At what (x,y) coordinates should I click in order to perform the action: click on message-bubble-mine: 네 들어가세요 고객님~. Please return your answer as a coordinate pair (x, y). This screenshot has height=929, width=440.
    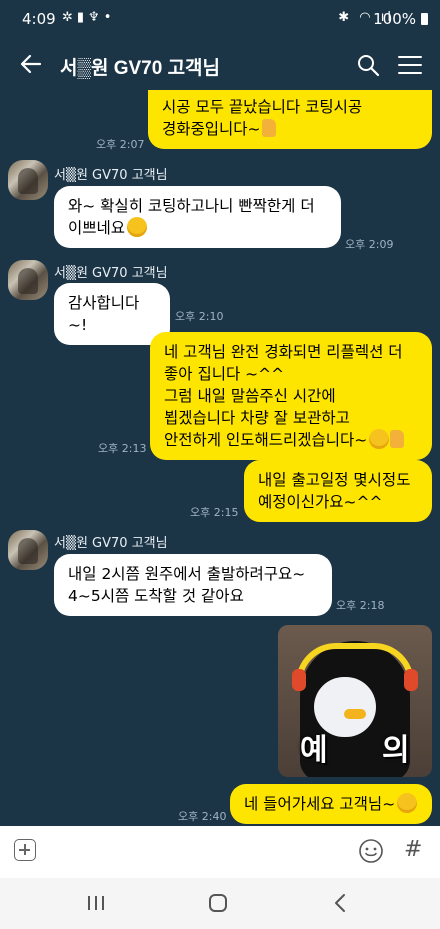
    Looking at the image, I should click on (331, 804).